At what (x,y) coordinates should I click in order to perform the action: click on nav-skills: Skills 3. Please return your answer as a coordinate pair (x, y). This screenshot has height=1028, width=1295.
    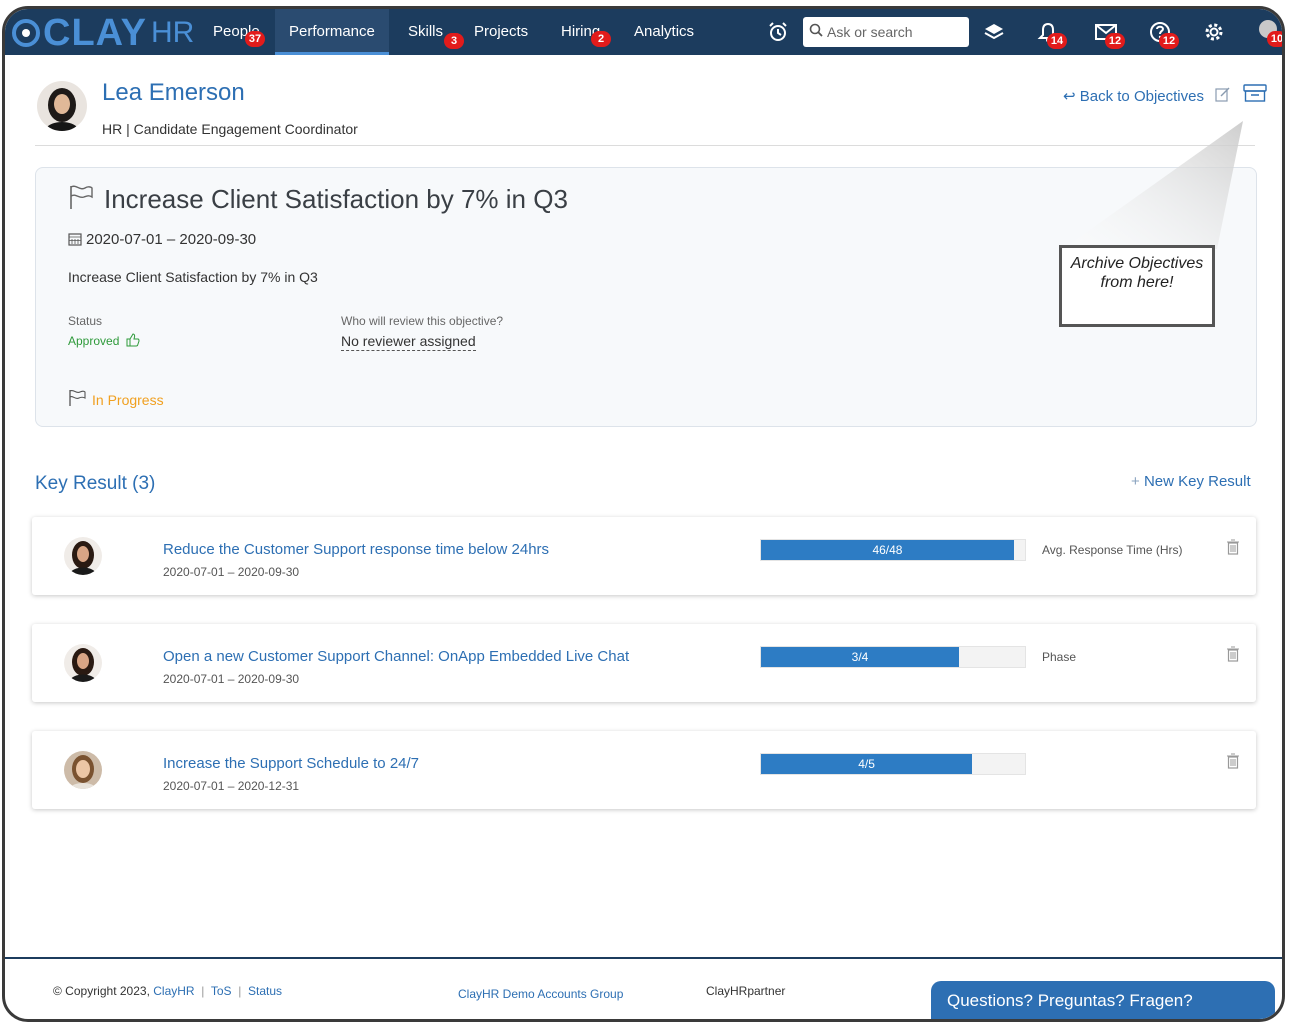
    Looking at the image, I should click on (436, 32).